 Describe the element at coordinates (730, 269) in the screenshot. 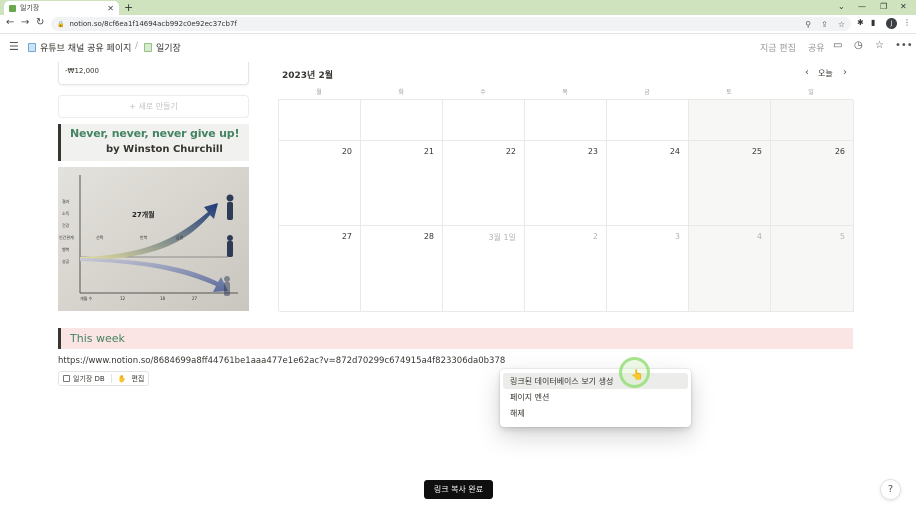

I see `calendar-day-cell: 4` at that location.